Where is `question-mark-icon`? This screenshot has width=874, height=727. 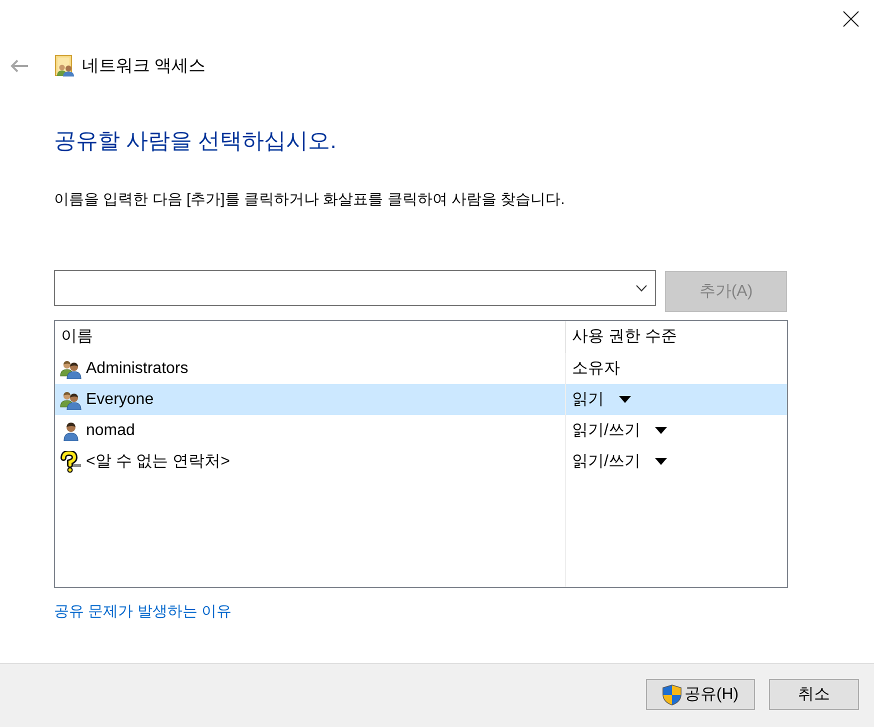
question-mark-icon is located at coordinates (71, 461).